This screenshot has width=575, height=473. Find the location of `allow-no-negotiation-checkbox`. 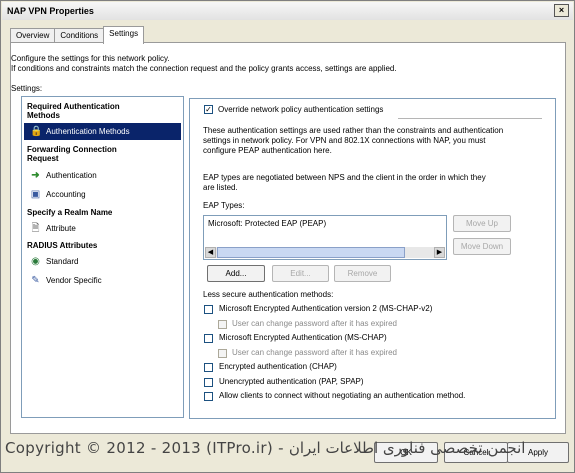

allow-no-negotiation-checkbox is located at coordinates (208, 396).